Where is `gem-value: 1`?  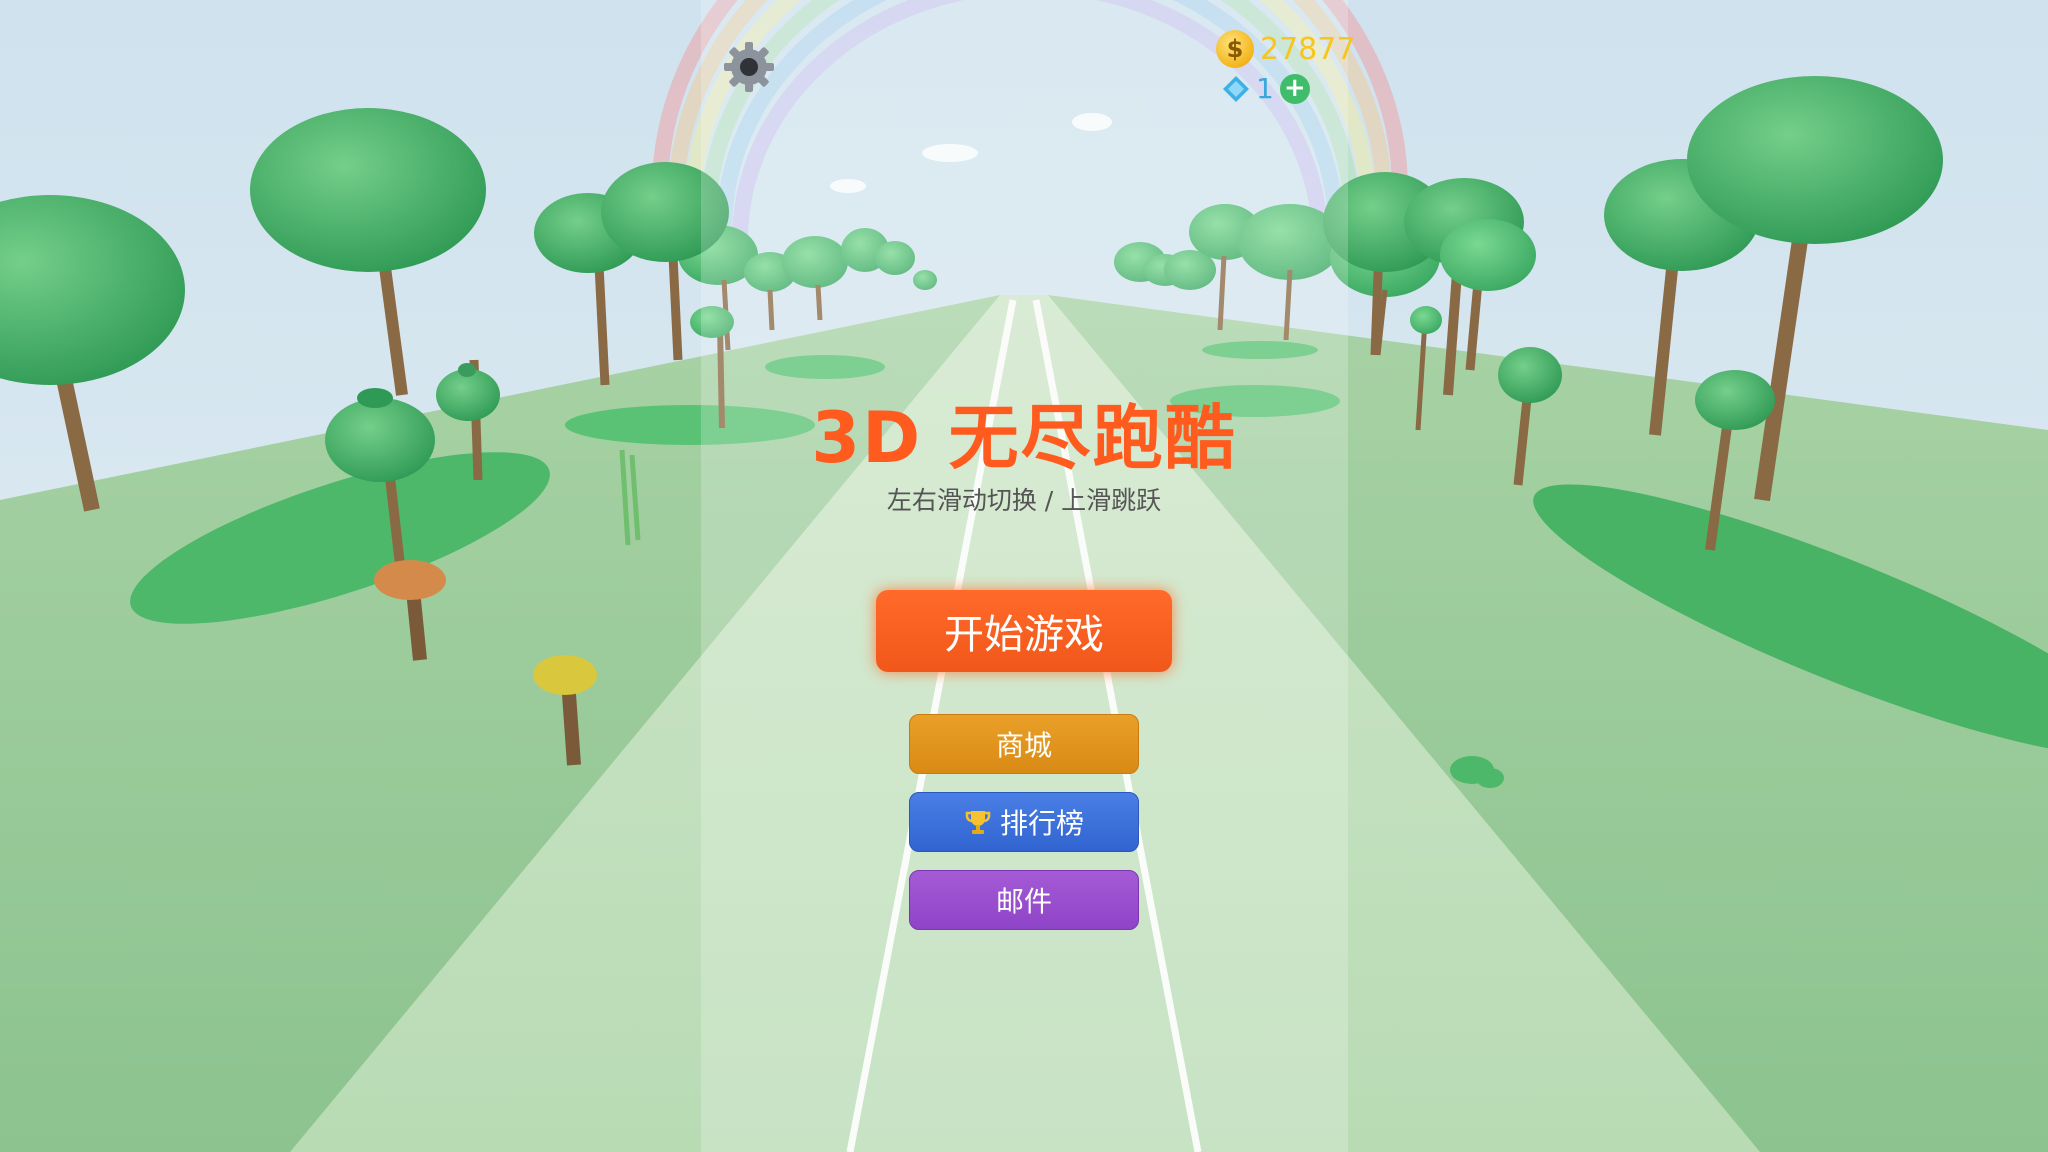 gem-value: 1 is located at coordinates (1265, 88).